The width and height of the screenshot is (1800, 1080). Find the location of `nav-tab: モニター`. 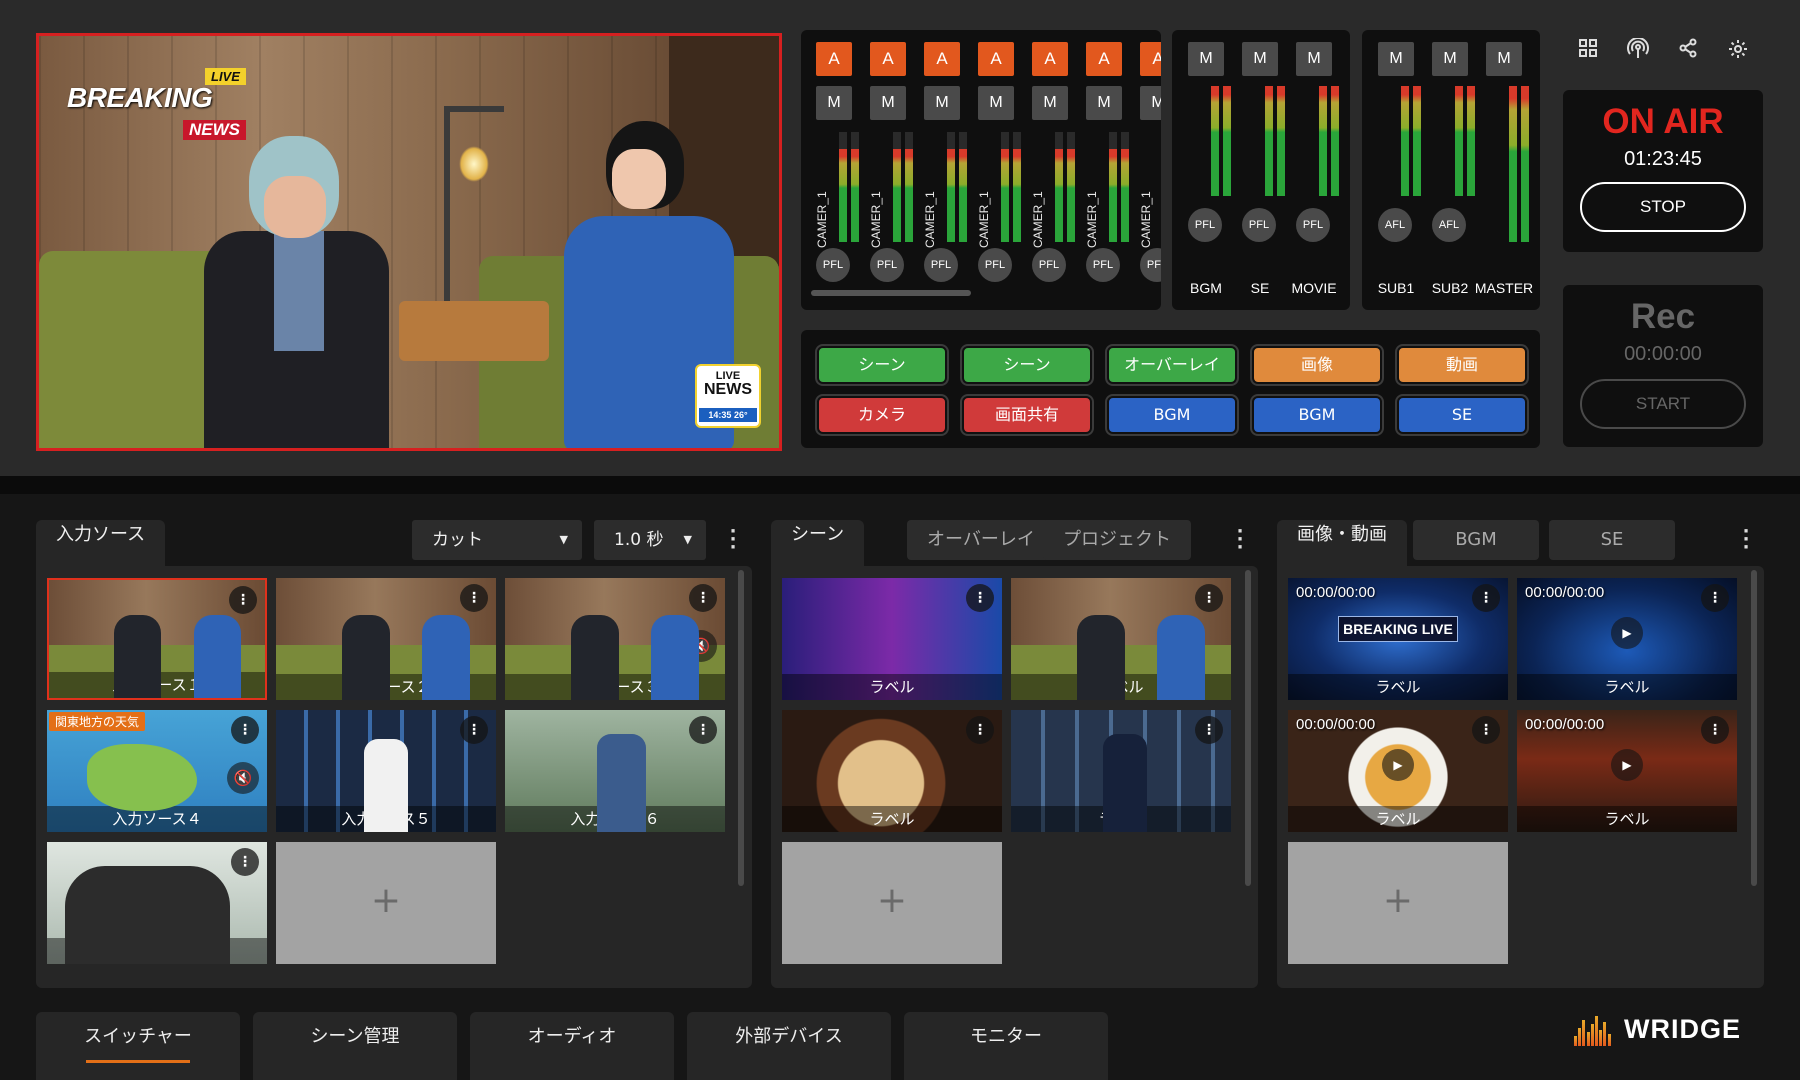

nav-tab: モニター is located at coordinates (1006, 1046).